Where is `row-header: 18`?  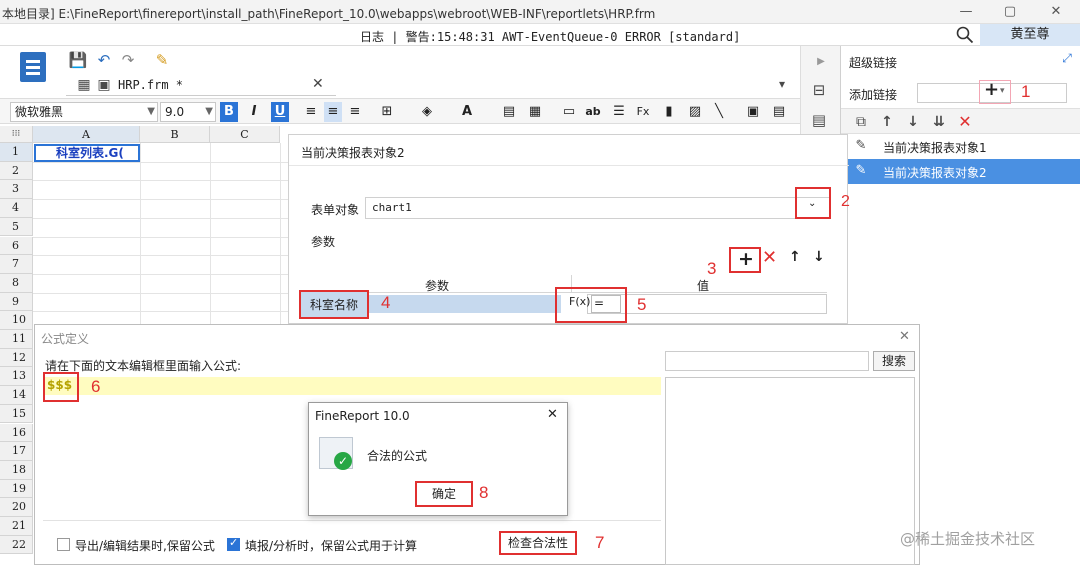 row-header: 18 is located at coordinates (16, 470).